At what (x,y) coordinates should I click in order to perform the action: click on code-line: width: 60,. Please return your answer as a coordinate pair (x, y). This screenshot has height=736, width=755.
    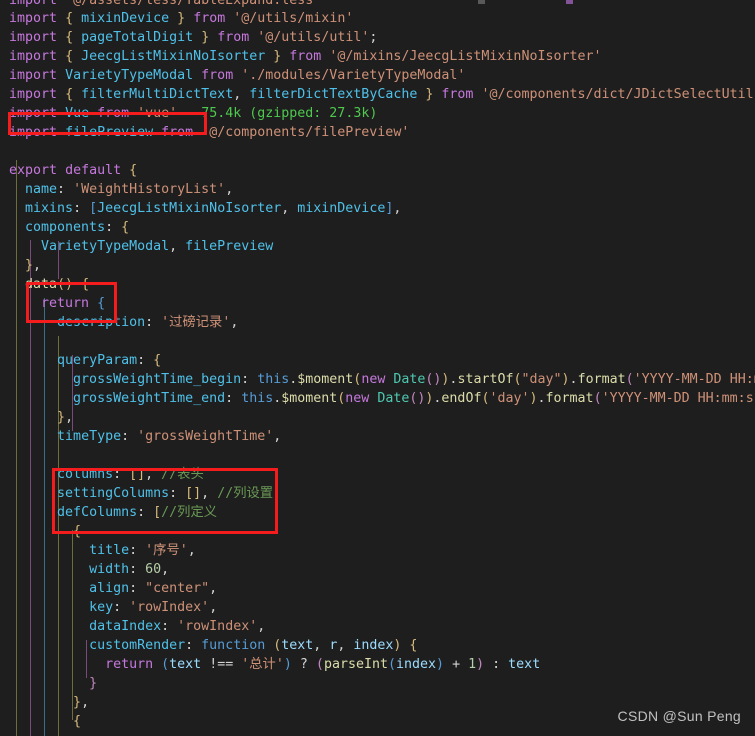
    Looking at the image, I should click on (129, 569).